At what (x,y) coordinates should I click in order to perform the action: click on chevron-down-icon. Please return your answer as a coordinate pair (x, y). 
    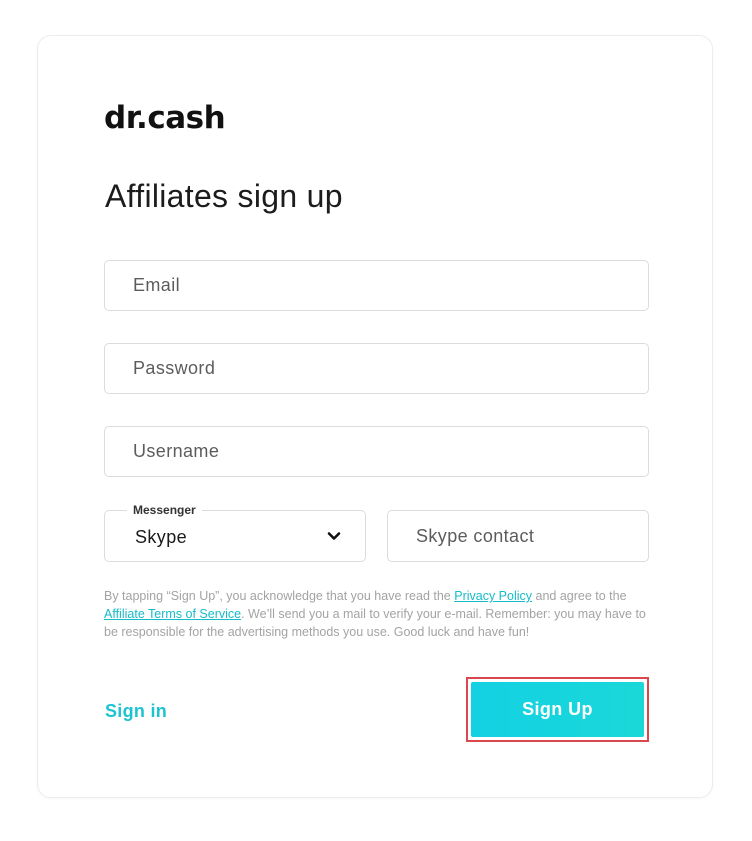
    Looking at the image, I should click on (334, 536).